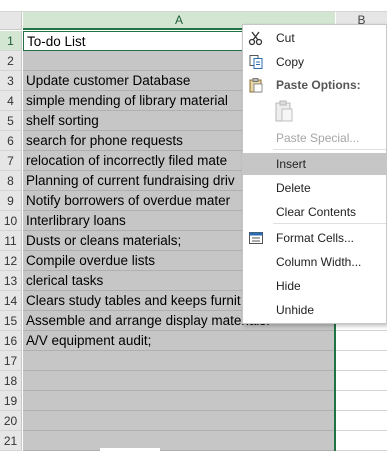 This screenshot has width=387, height=451. Describe the element at coordinates (11, 301) in the screenshot. I see `row-header: 14` at that location.